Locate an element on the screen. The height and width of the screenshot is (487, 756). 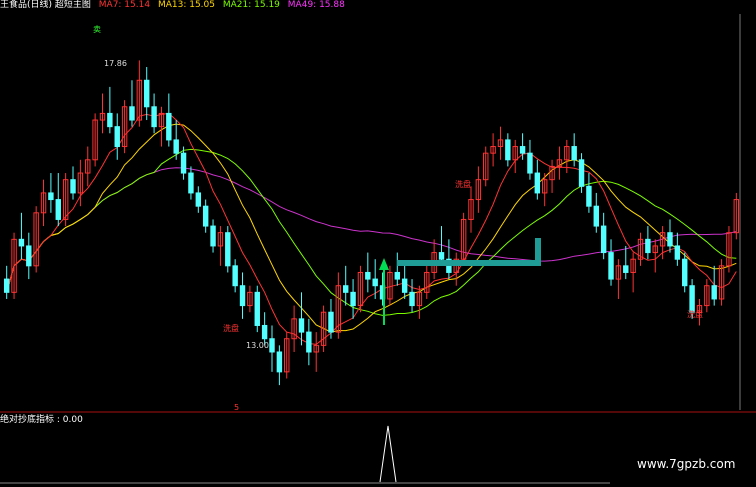
ma13-label: MA13: 15.05 is located at coordinates (186, 5).